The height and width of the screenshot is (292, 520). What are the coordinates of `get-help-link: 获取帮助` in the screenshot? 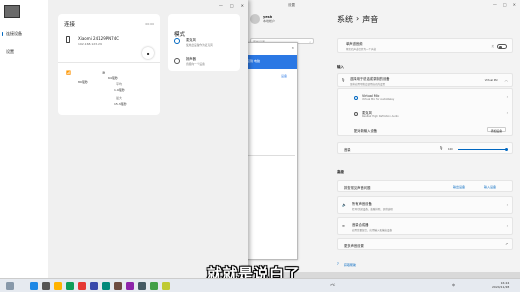 It's located at (350, 265).